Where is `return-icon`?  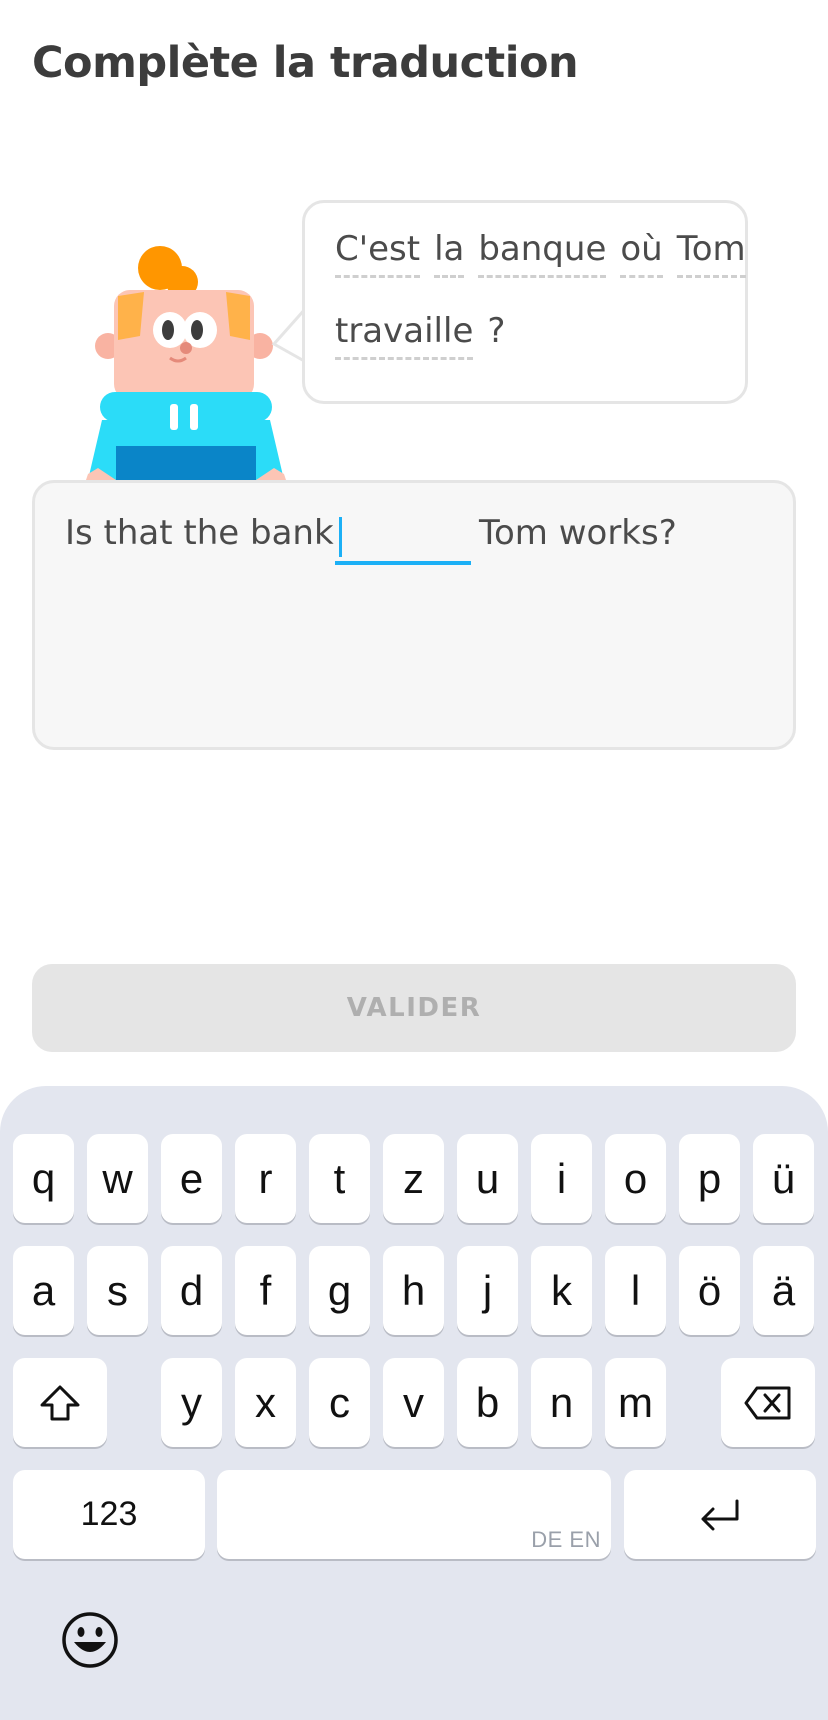 return-icon is located at coordinates (720, 1514).